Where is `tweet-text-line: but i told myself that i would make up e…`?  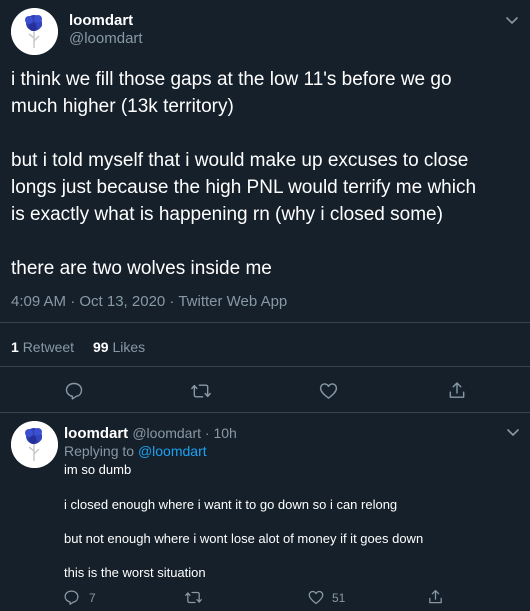 tweet-text-line: but i told myself that i would make up e… is located at coordinates (240, 160).